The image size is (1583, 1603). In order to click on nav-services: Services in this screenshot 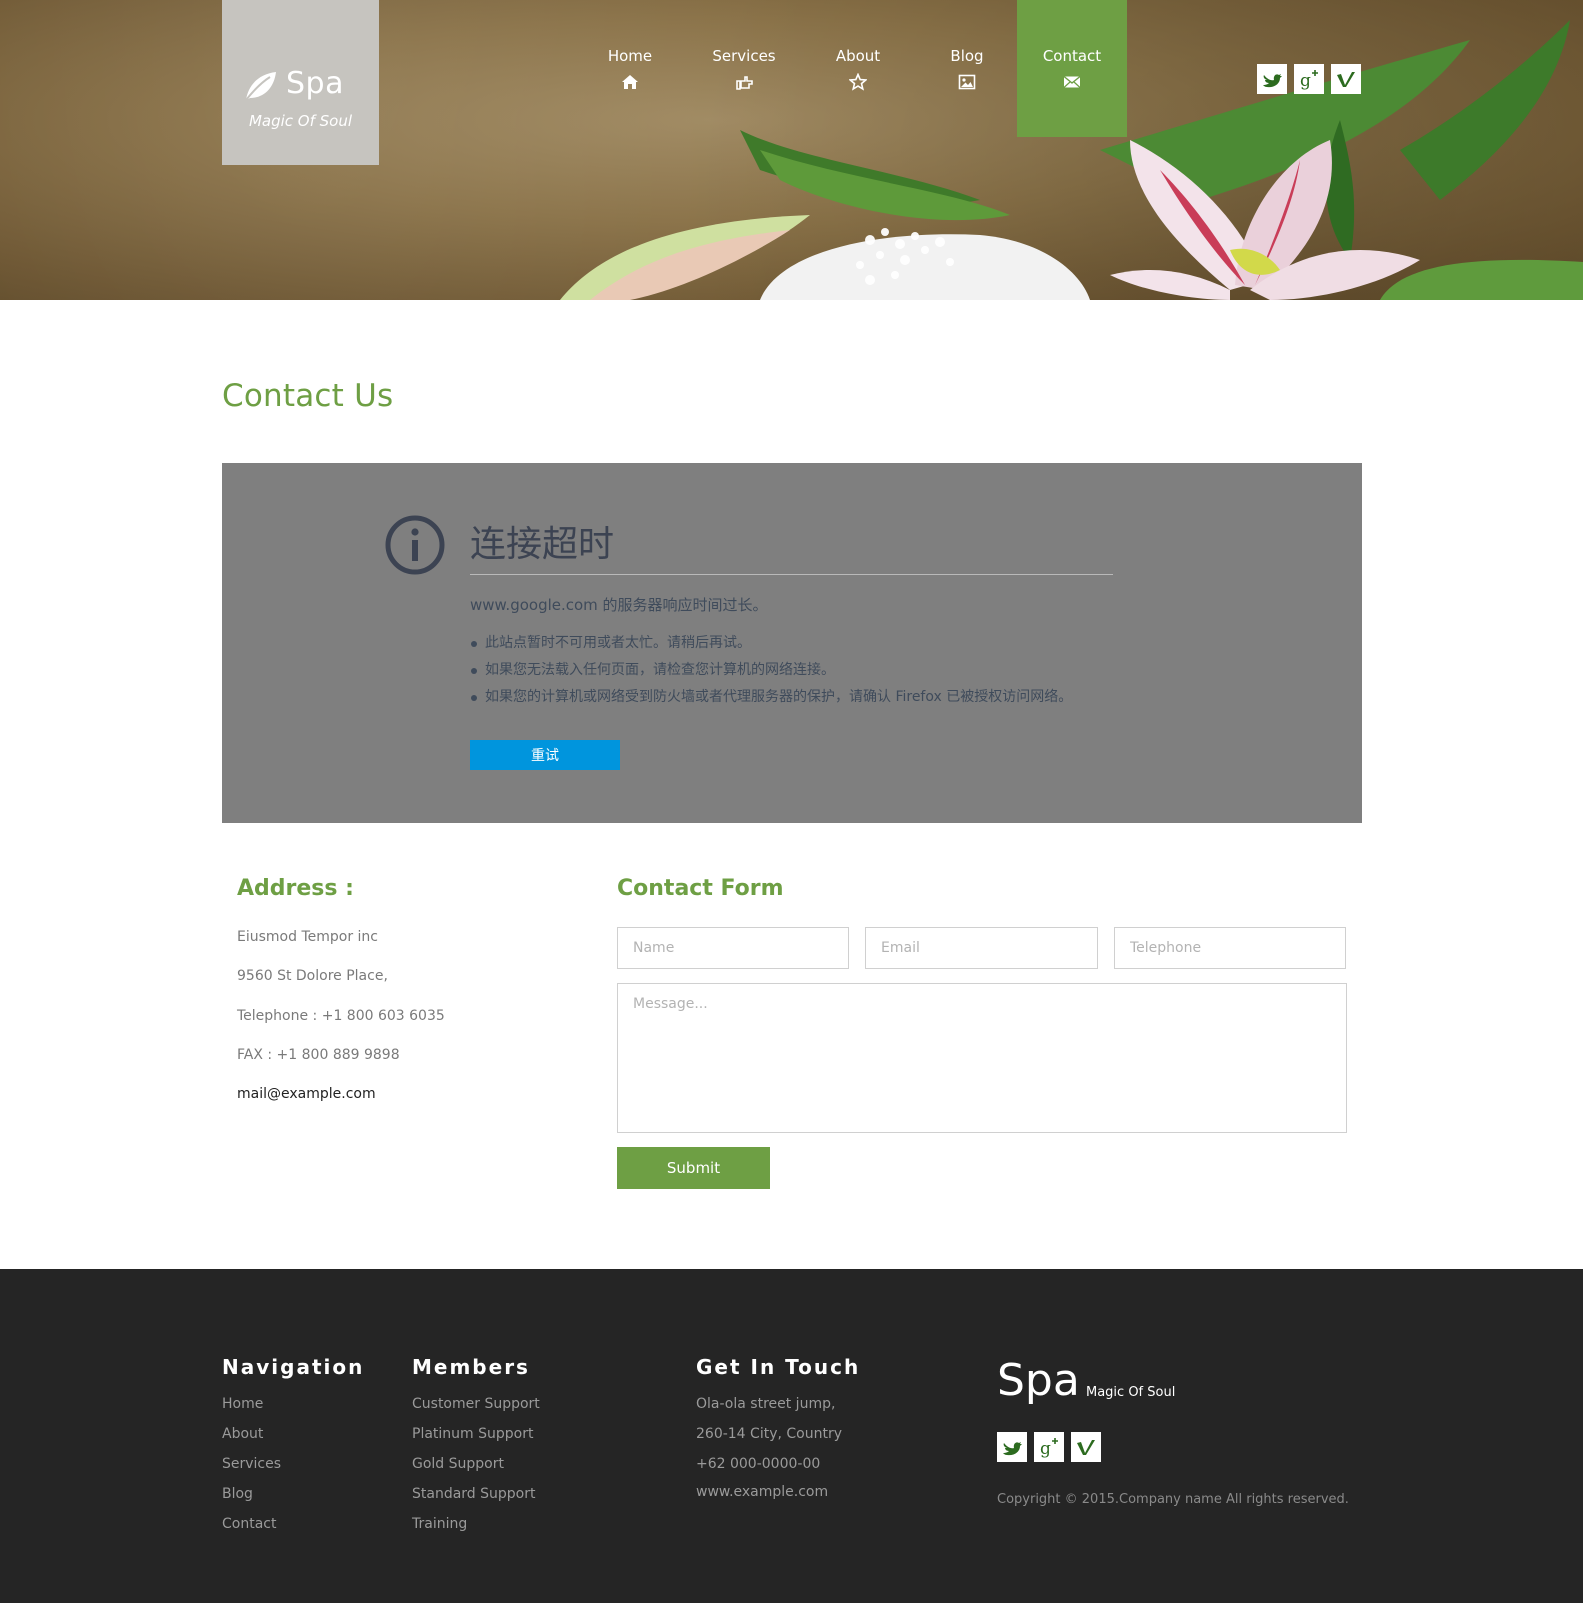, I will do `click(744, 68)`.